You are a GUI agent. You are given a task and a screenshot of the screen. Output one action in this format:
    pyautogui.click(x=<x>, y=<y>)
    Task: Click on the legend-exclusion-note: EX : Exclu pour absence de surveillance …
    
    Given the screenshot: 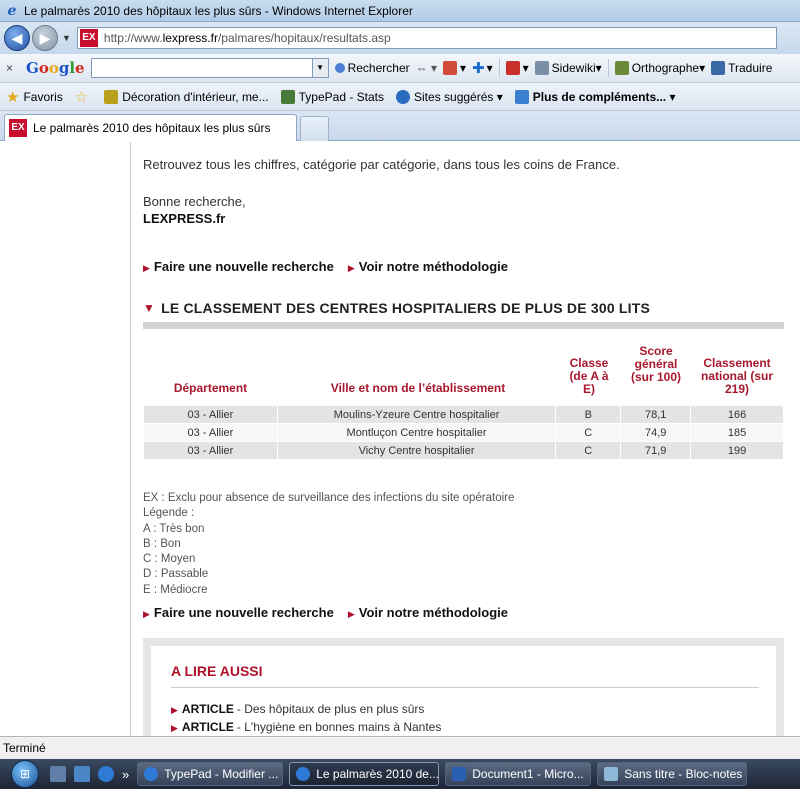 What is the action you would take?
    pyautogui.click(x=329, y=498)
    